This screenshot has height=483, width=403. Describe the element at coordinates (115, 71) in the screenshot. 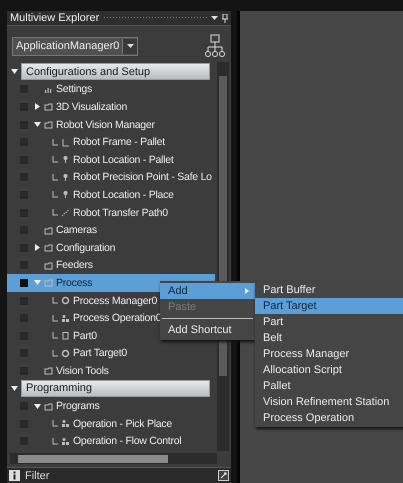

I see `section-header: Configurations and Setup` at that location.